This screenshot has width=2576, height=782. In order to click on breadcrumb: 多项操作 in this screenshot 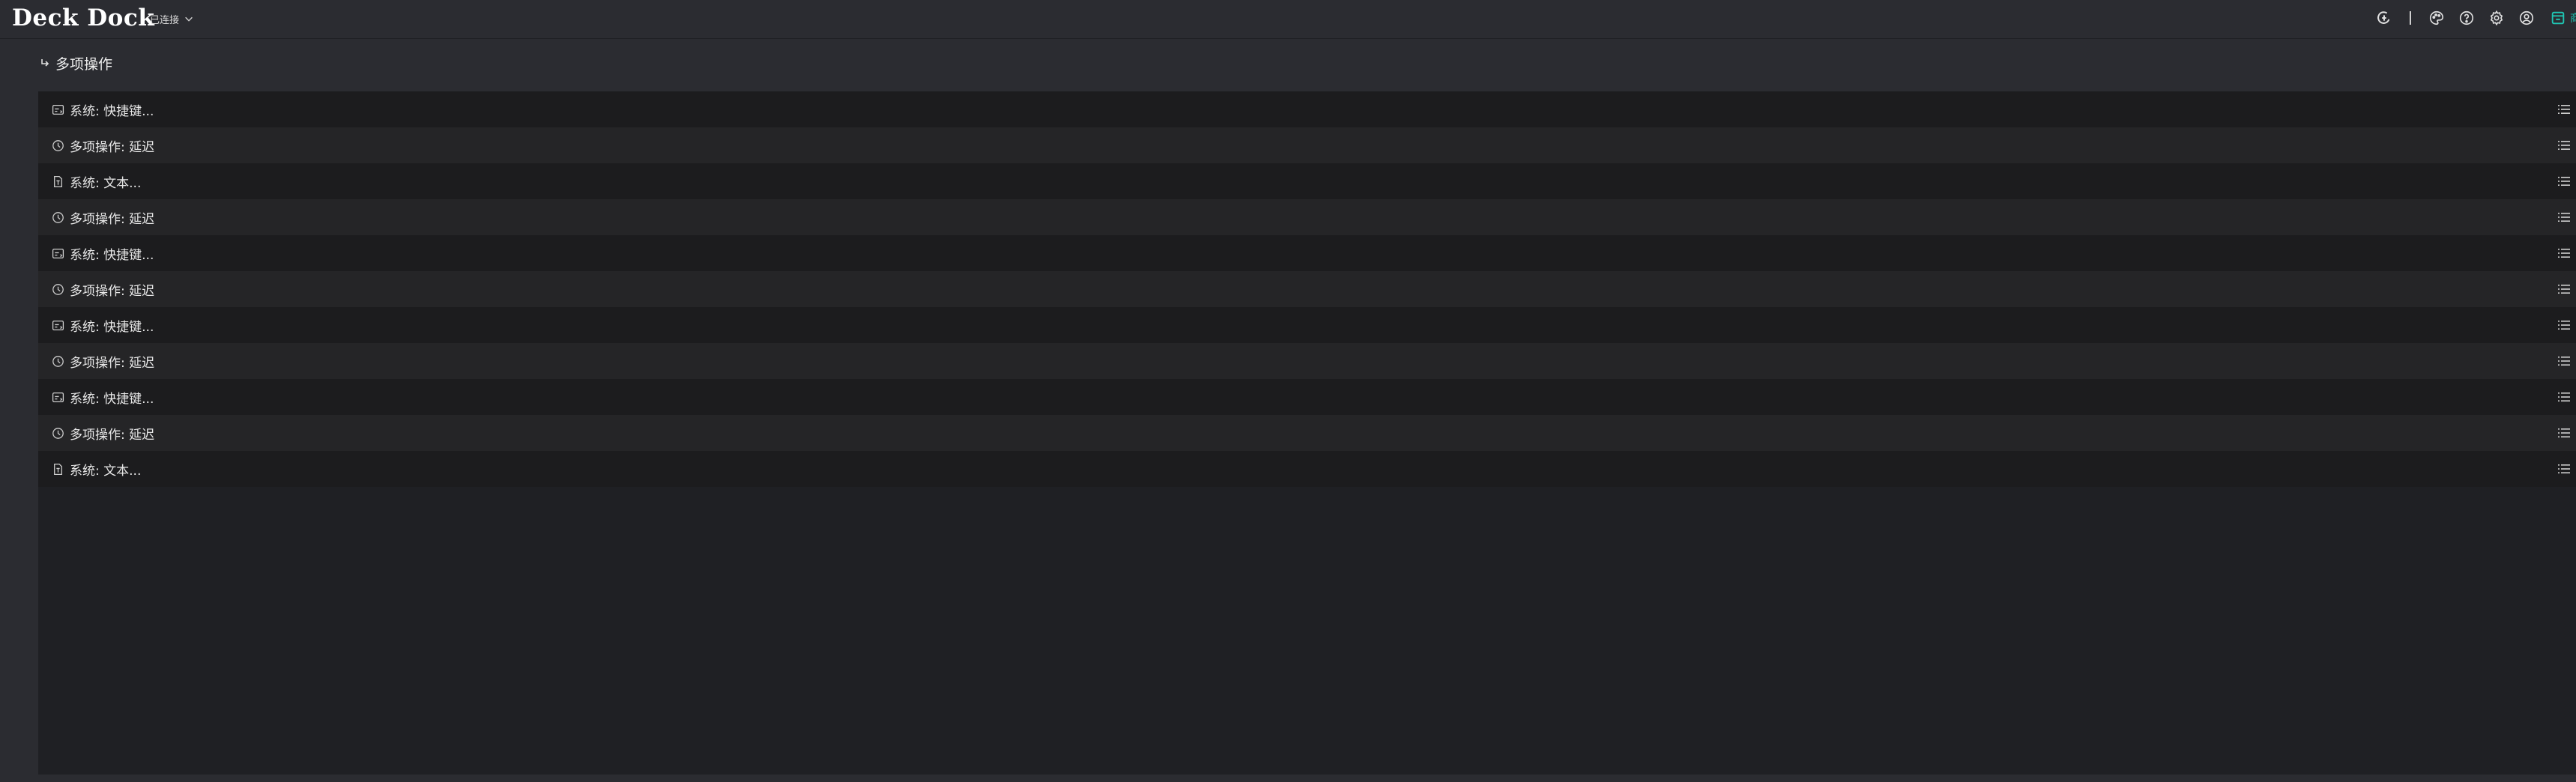, I will do `click(75, 62)`.